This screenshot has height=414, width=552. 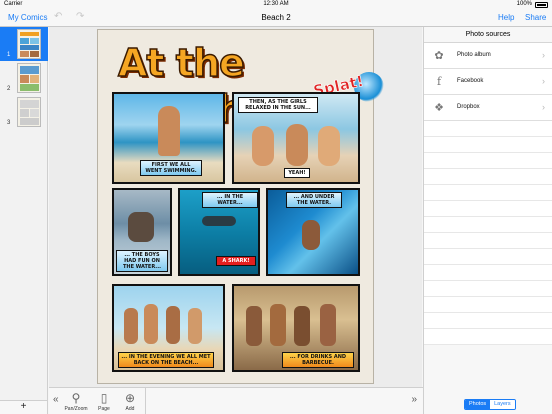 I want to click on source-label: Facebook, so click(x=470, y=81).